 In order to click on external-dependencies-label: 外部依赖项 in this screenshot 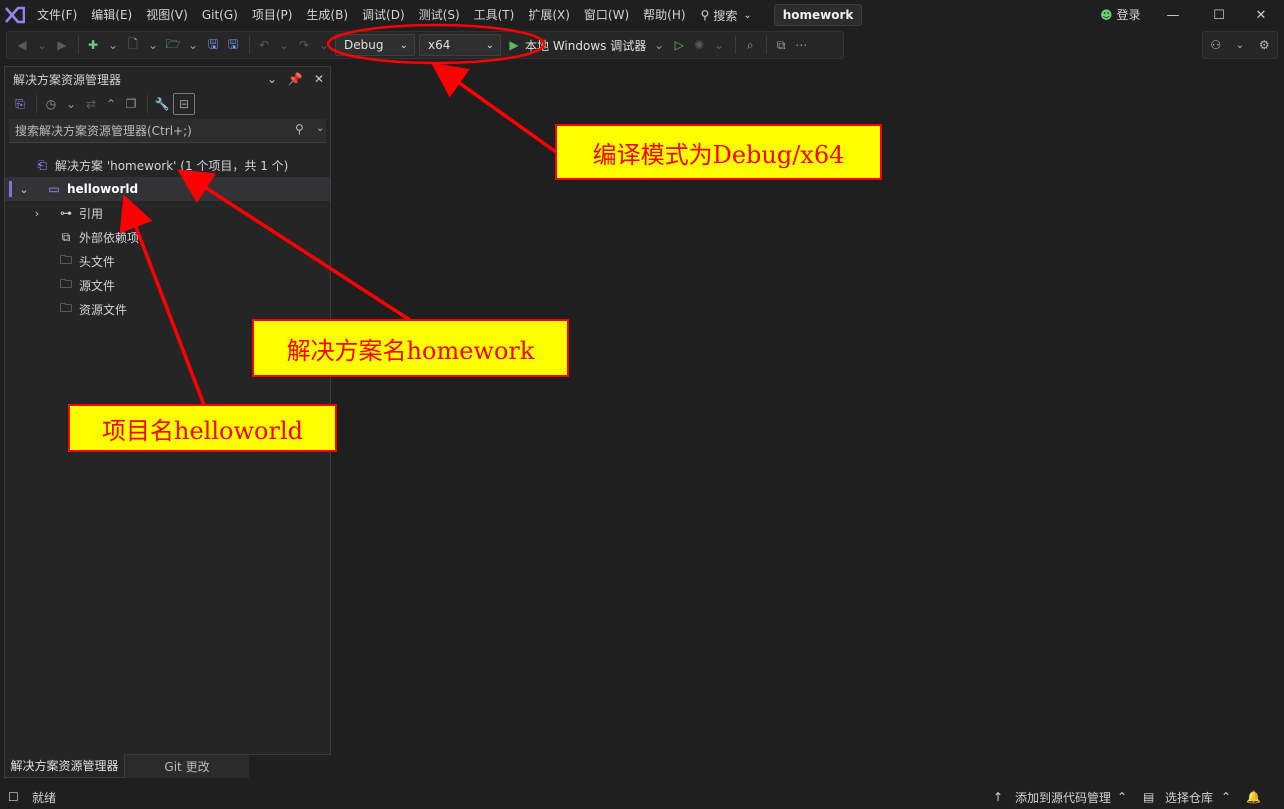, I will do `click(109, 237)`.